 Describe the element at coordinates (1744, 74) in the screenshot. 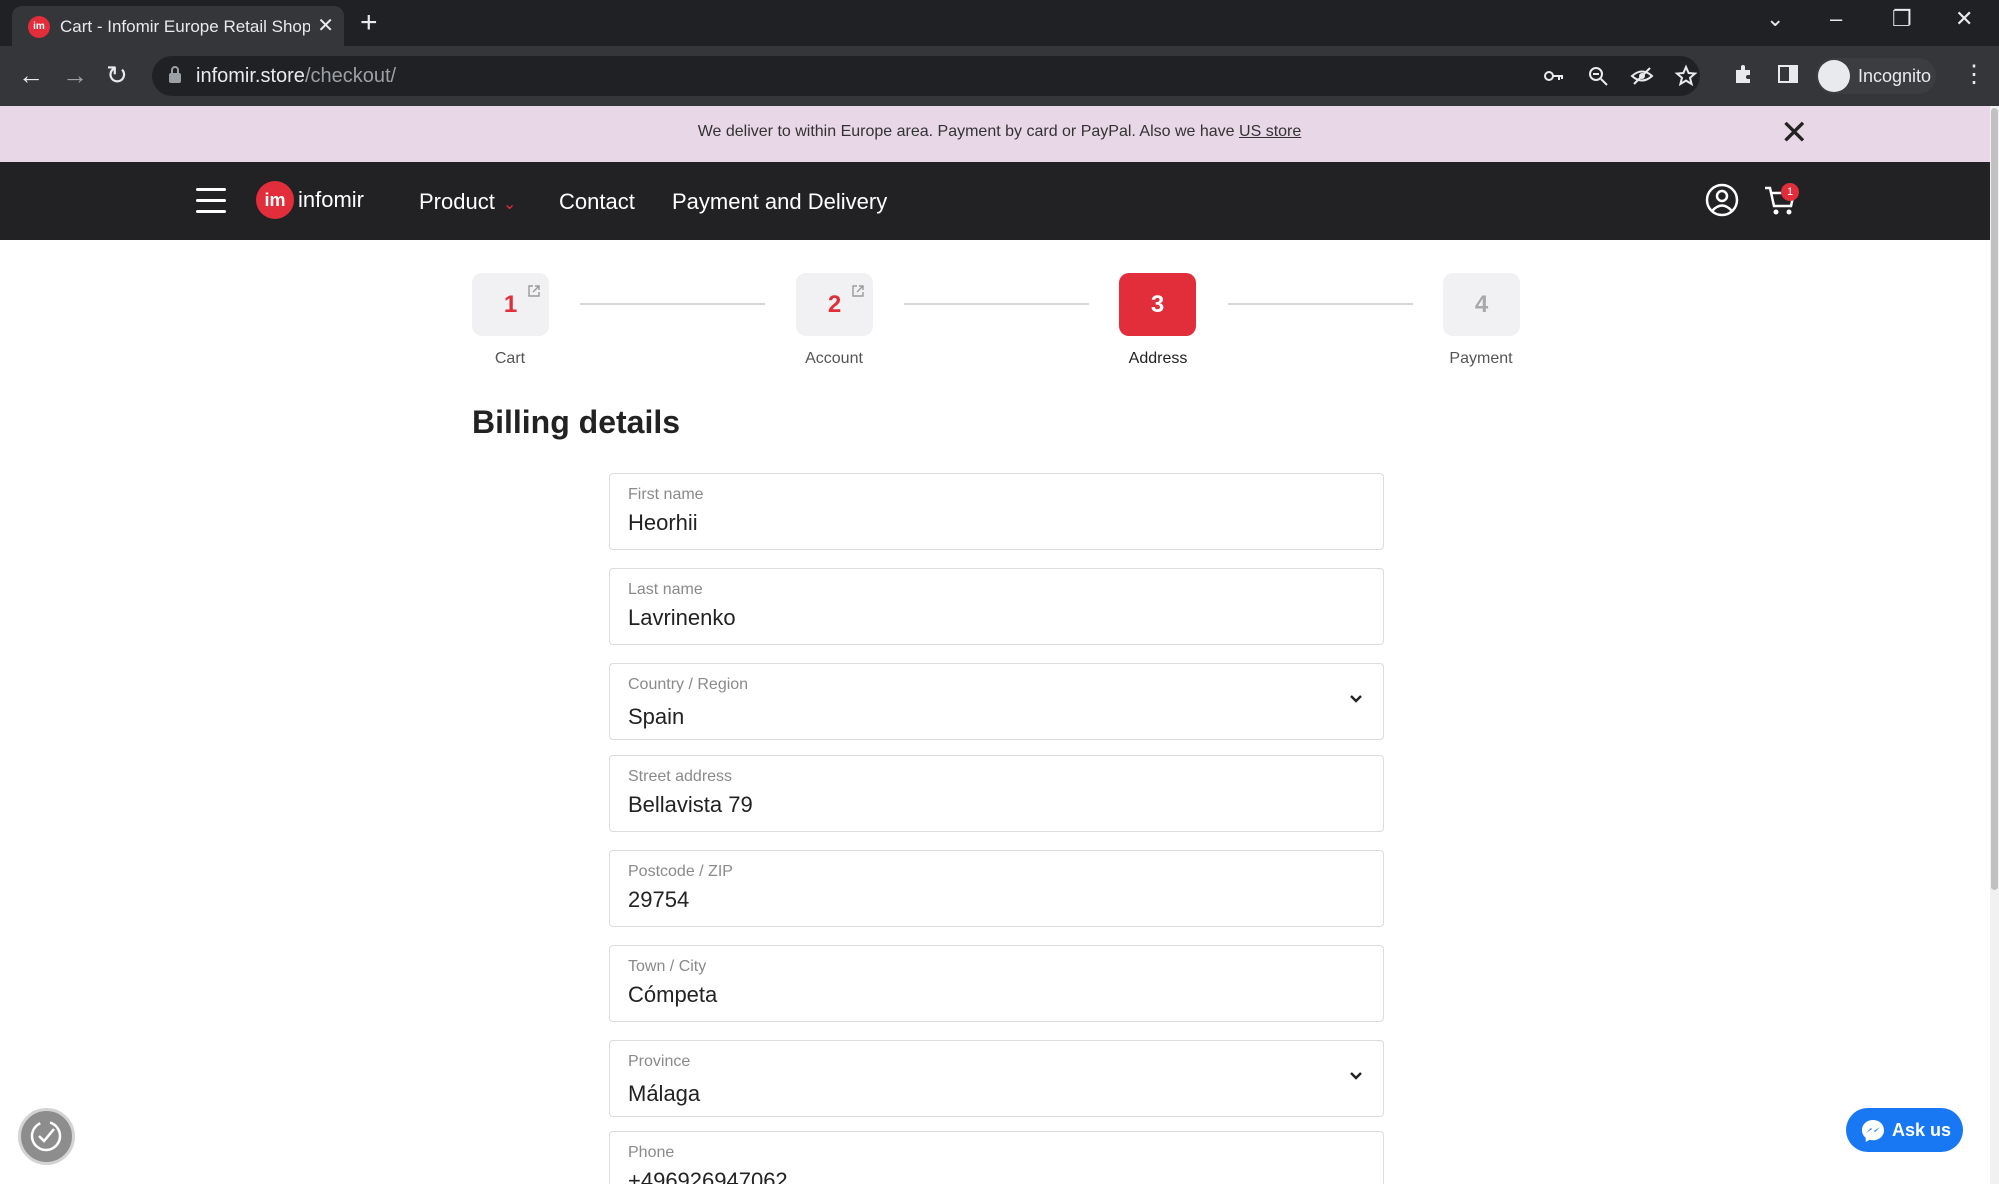

I see `extensions-icon` at that location.